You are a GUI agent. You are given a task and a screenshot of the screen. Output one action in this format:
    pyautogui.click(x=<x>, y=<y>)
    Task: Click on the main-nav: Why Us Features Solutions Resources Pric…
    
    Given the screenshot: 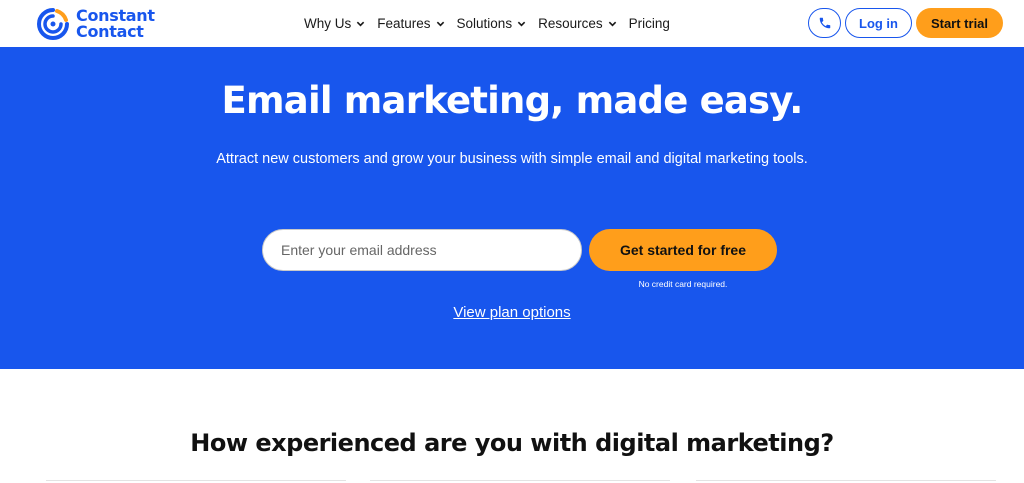 What is the action you would take?
    pyautogui.click(x=493, y=23)
    